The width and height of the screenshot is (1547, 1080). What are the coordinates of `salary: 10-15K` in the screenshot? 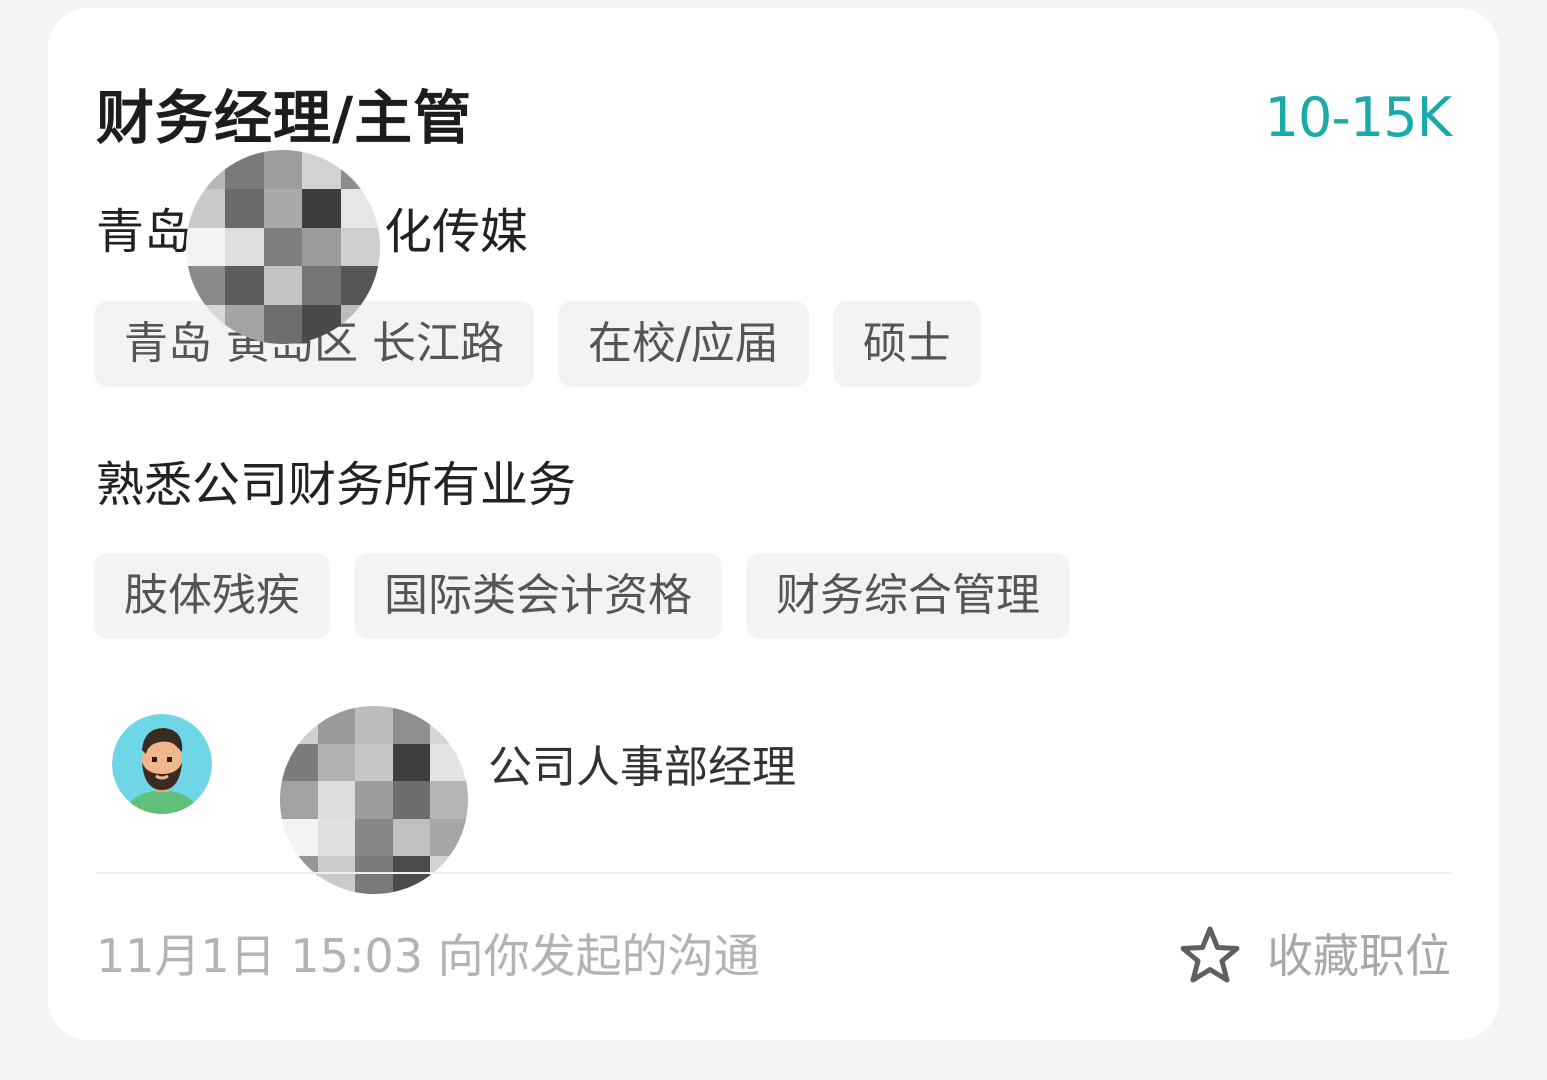 It's located at (1358, 117).